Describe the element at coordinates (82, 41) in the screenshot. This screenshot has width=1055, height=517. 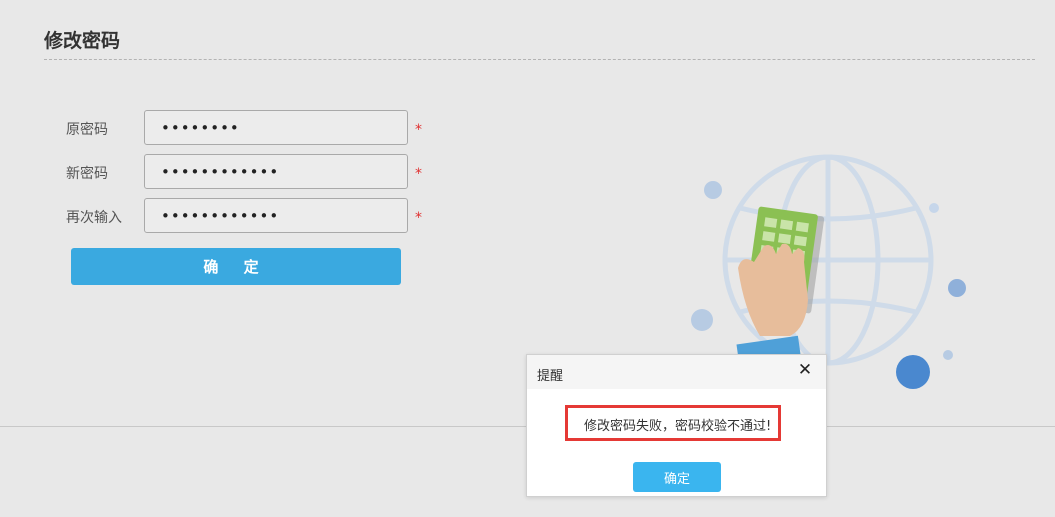
I see `page-title: 修改密码` at that location.